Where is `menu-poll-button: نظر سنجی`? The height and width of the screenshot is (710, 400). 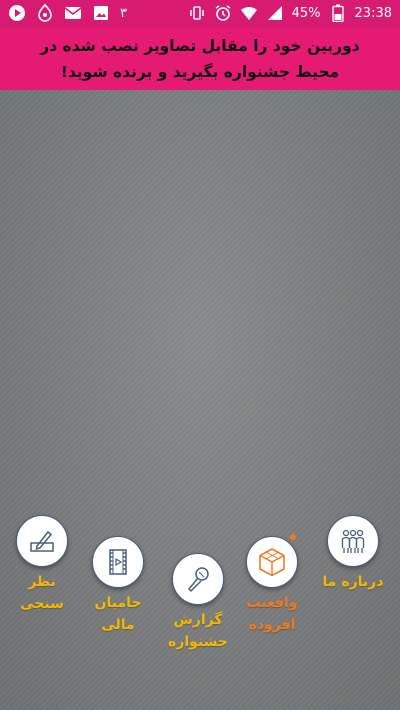
menu-poll-button: نظر سنجی is located at coordinates (42, 565).